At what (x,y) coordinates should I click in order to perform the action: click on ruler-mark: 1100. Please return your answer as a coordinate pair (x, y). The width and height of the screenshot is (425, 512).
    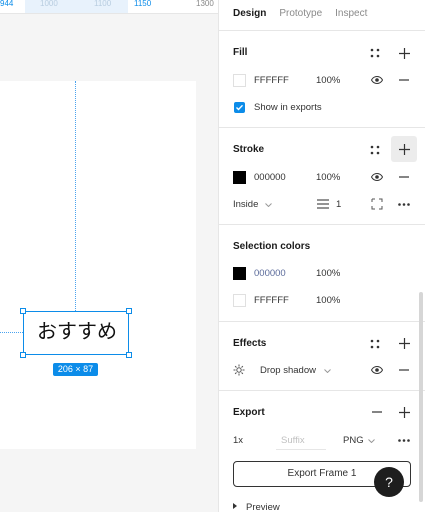
    Looking at the image, I should click on (103, 4).